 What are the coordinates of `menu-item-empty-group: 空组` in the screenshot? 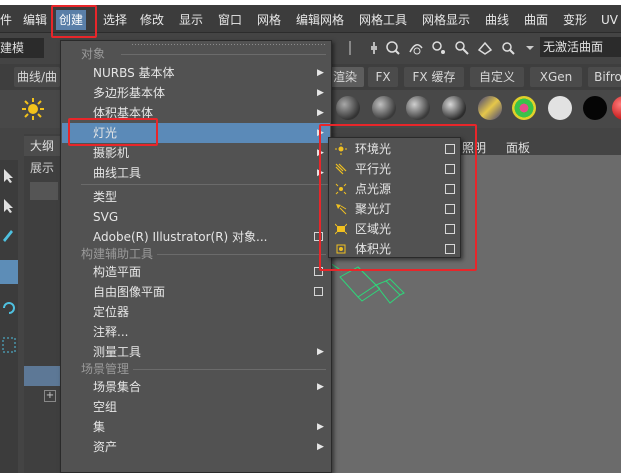 It's located at (196, 407).